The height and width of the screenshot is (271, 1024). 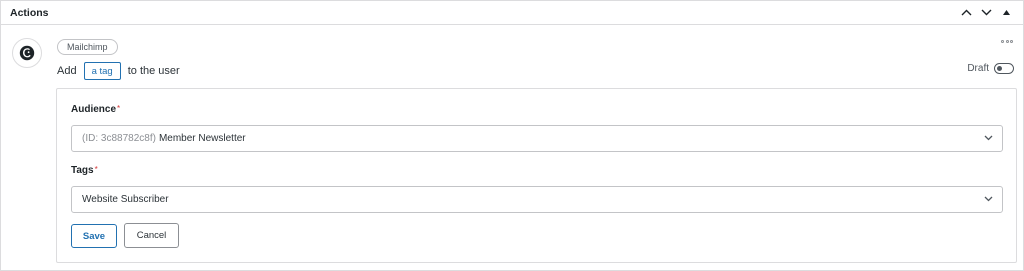 What do you see at coordinates (94, 236) in the screenshot?
I see `save-button: Save` at bounding box center [94, 236].